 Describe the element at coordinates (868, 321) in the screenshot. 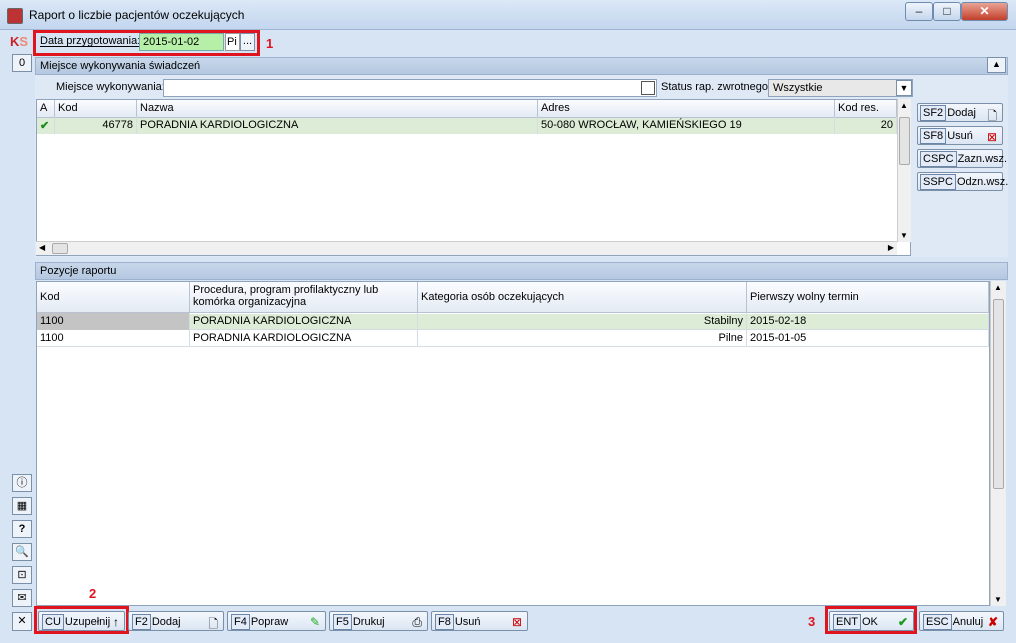

I see `cell-termin: 2015-02-18` at that location.